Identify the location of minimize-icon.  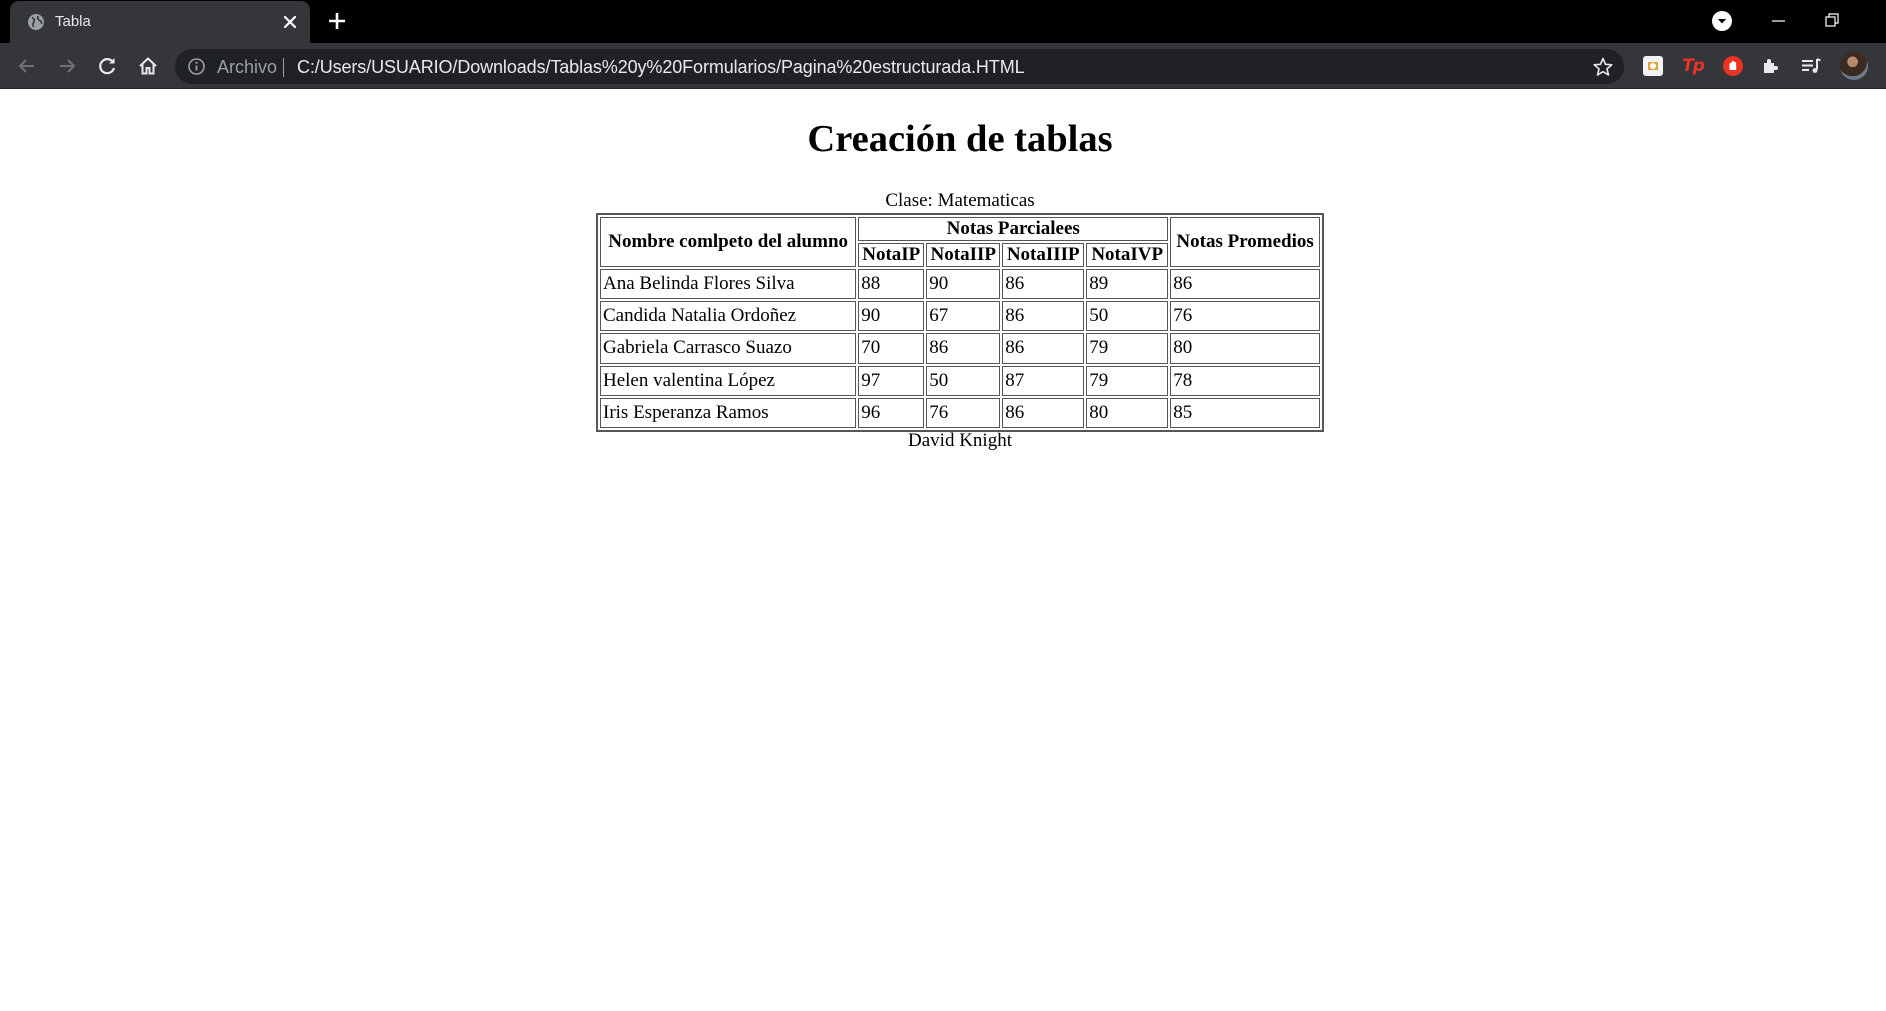
(1778, 21).